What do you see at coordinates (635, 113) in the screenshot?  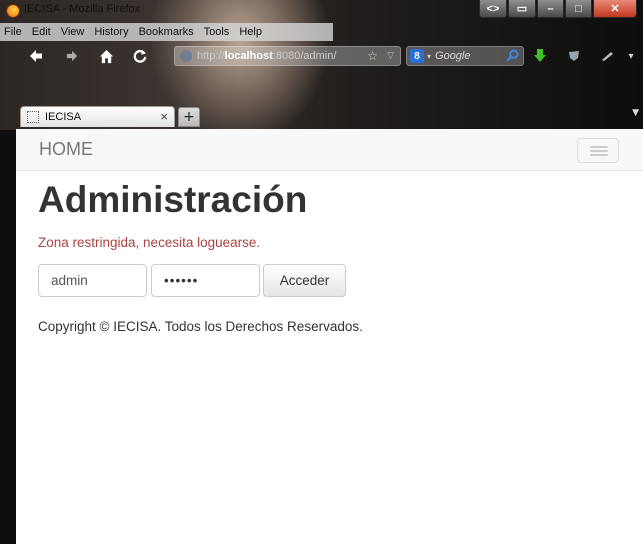 I see `tab-list-icon: ▼` at bounding box center [635, 113].